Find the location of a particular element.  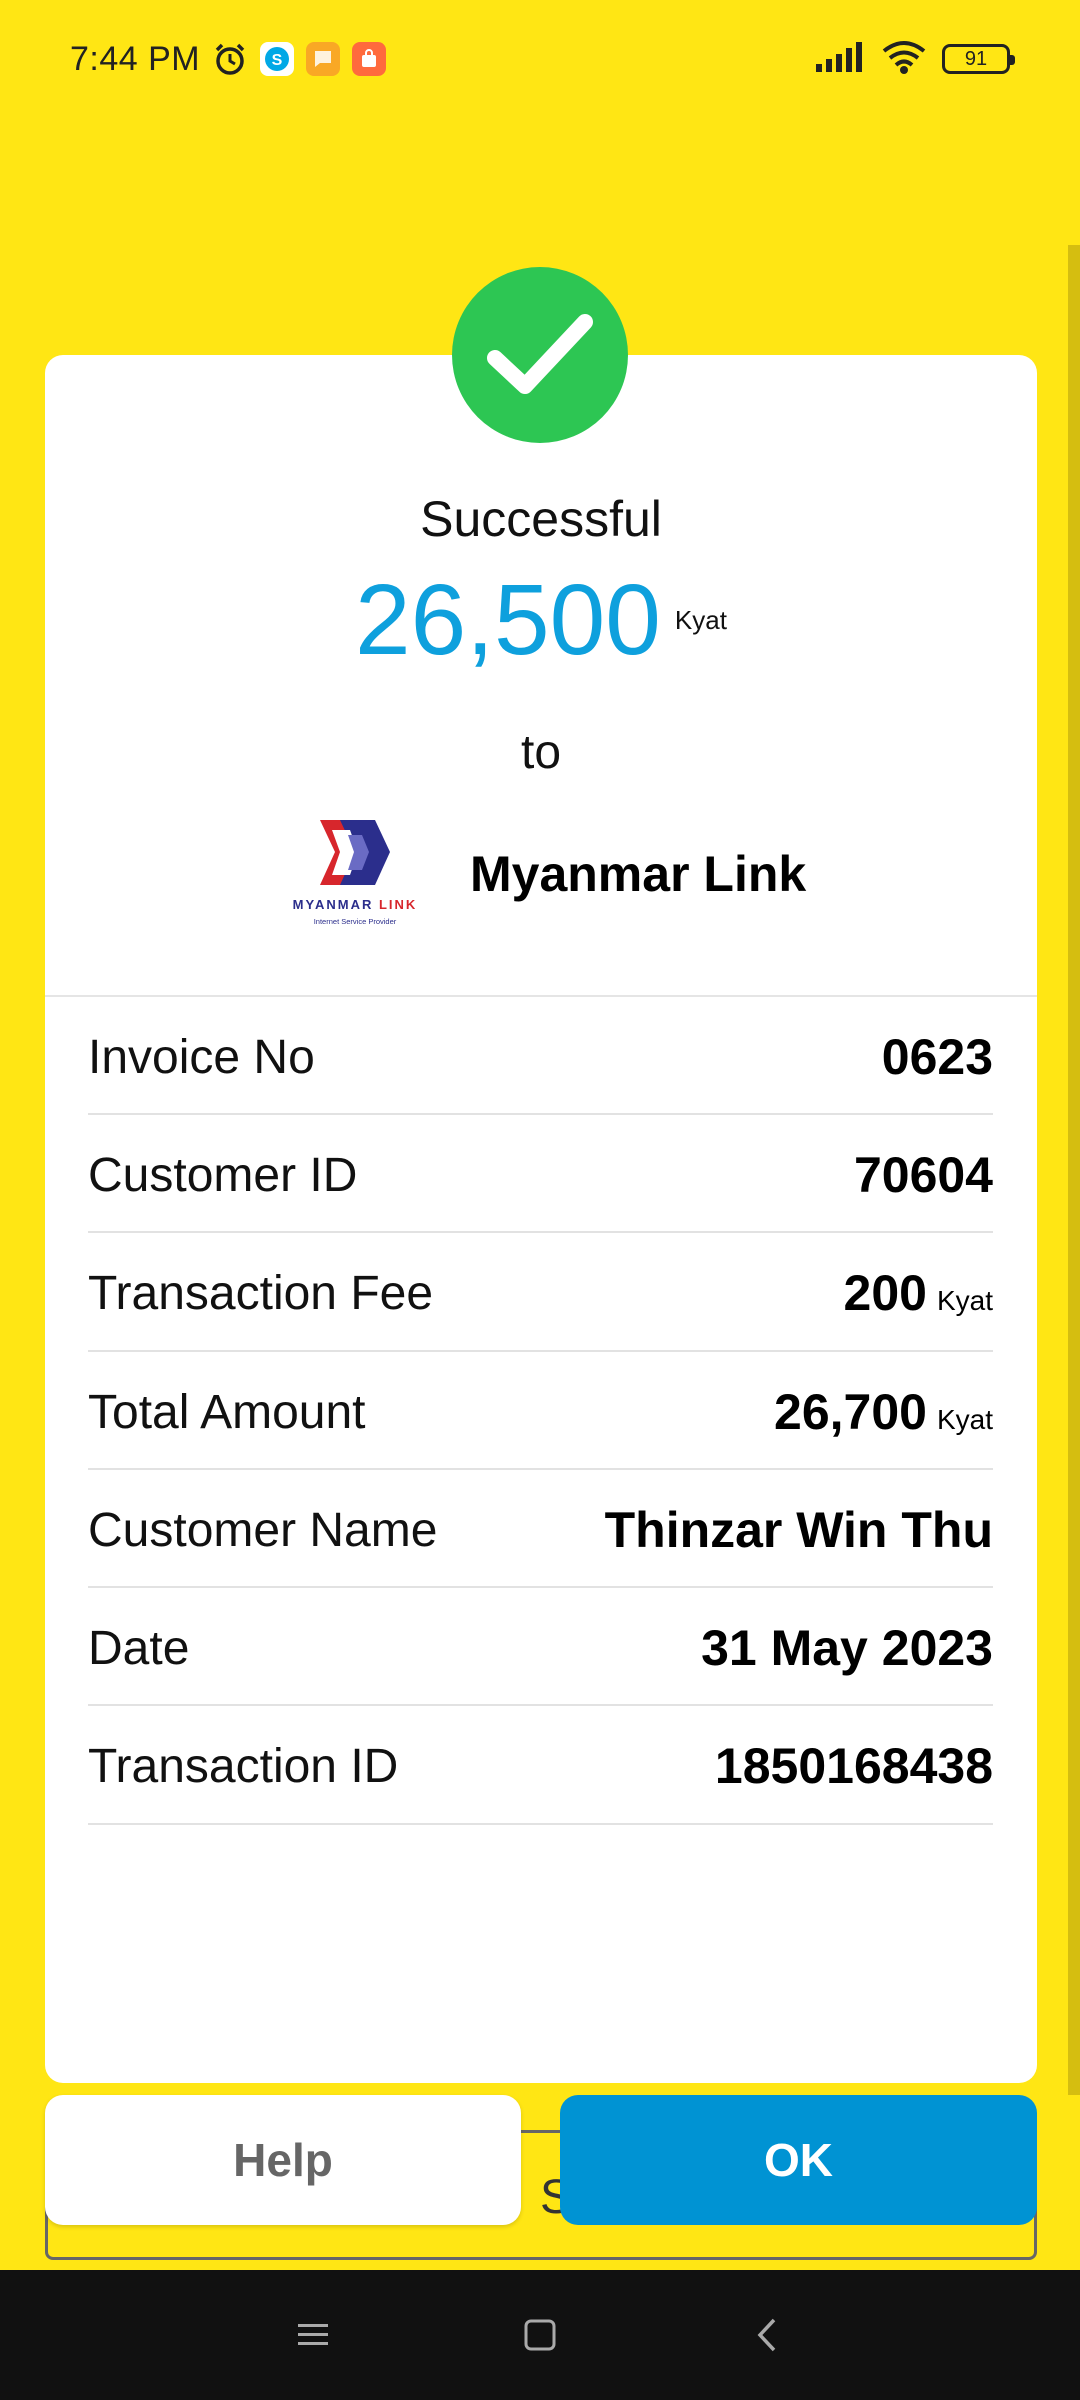

detail-value: 0623 is located at coordinates (937, 1057).